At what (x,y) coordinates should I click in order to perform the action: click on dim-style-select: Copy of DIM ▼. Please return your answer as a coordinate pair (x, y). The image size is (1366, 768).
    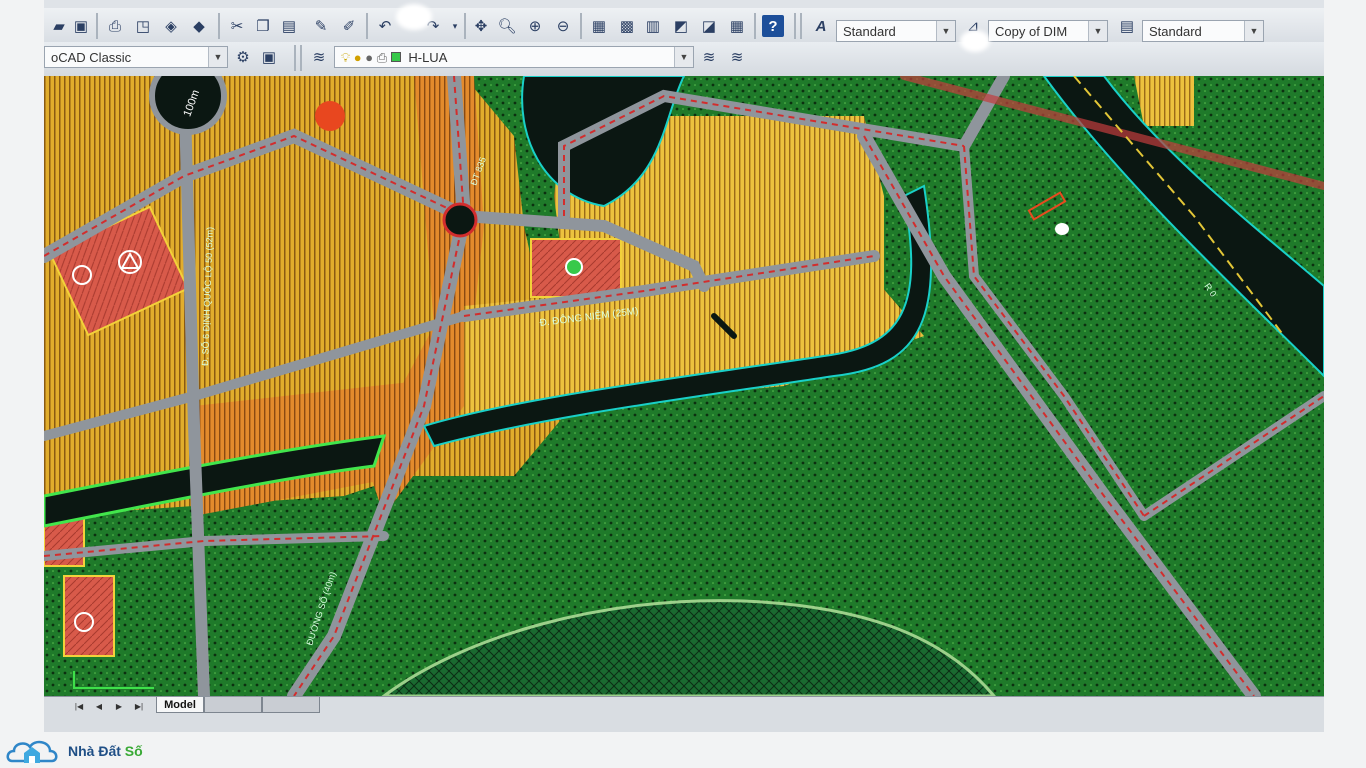
    Looking at the image, I should click on (1048, 31).